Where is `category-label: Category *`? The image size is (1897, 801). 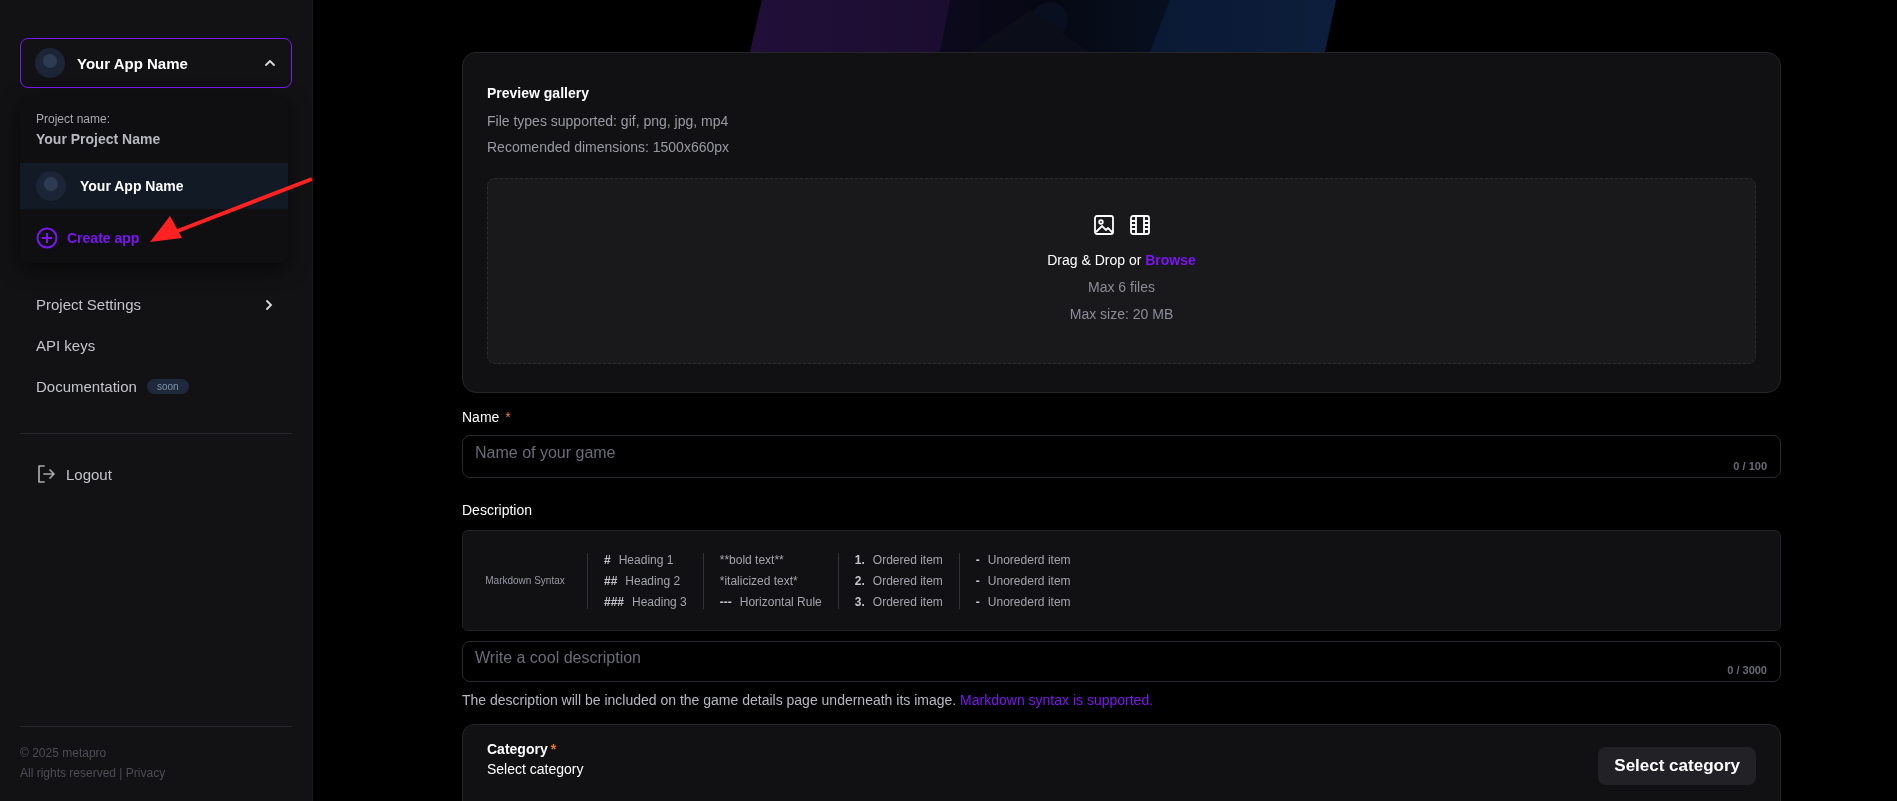
category-label: Category * is located at coordinates (522, 749).